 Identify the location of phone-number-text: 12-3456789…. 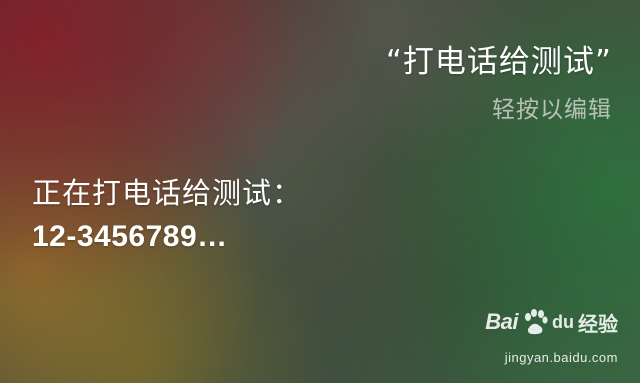
(130, 236).